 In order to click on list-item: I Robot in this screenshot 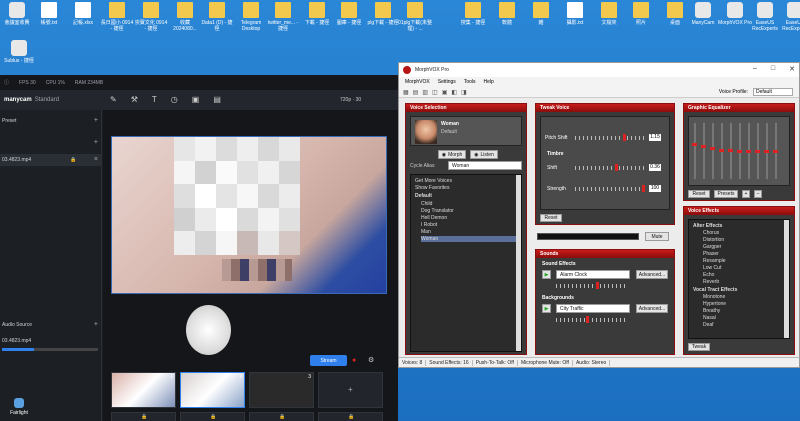, I will do `click(429, 225)`.